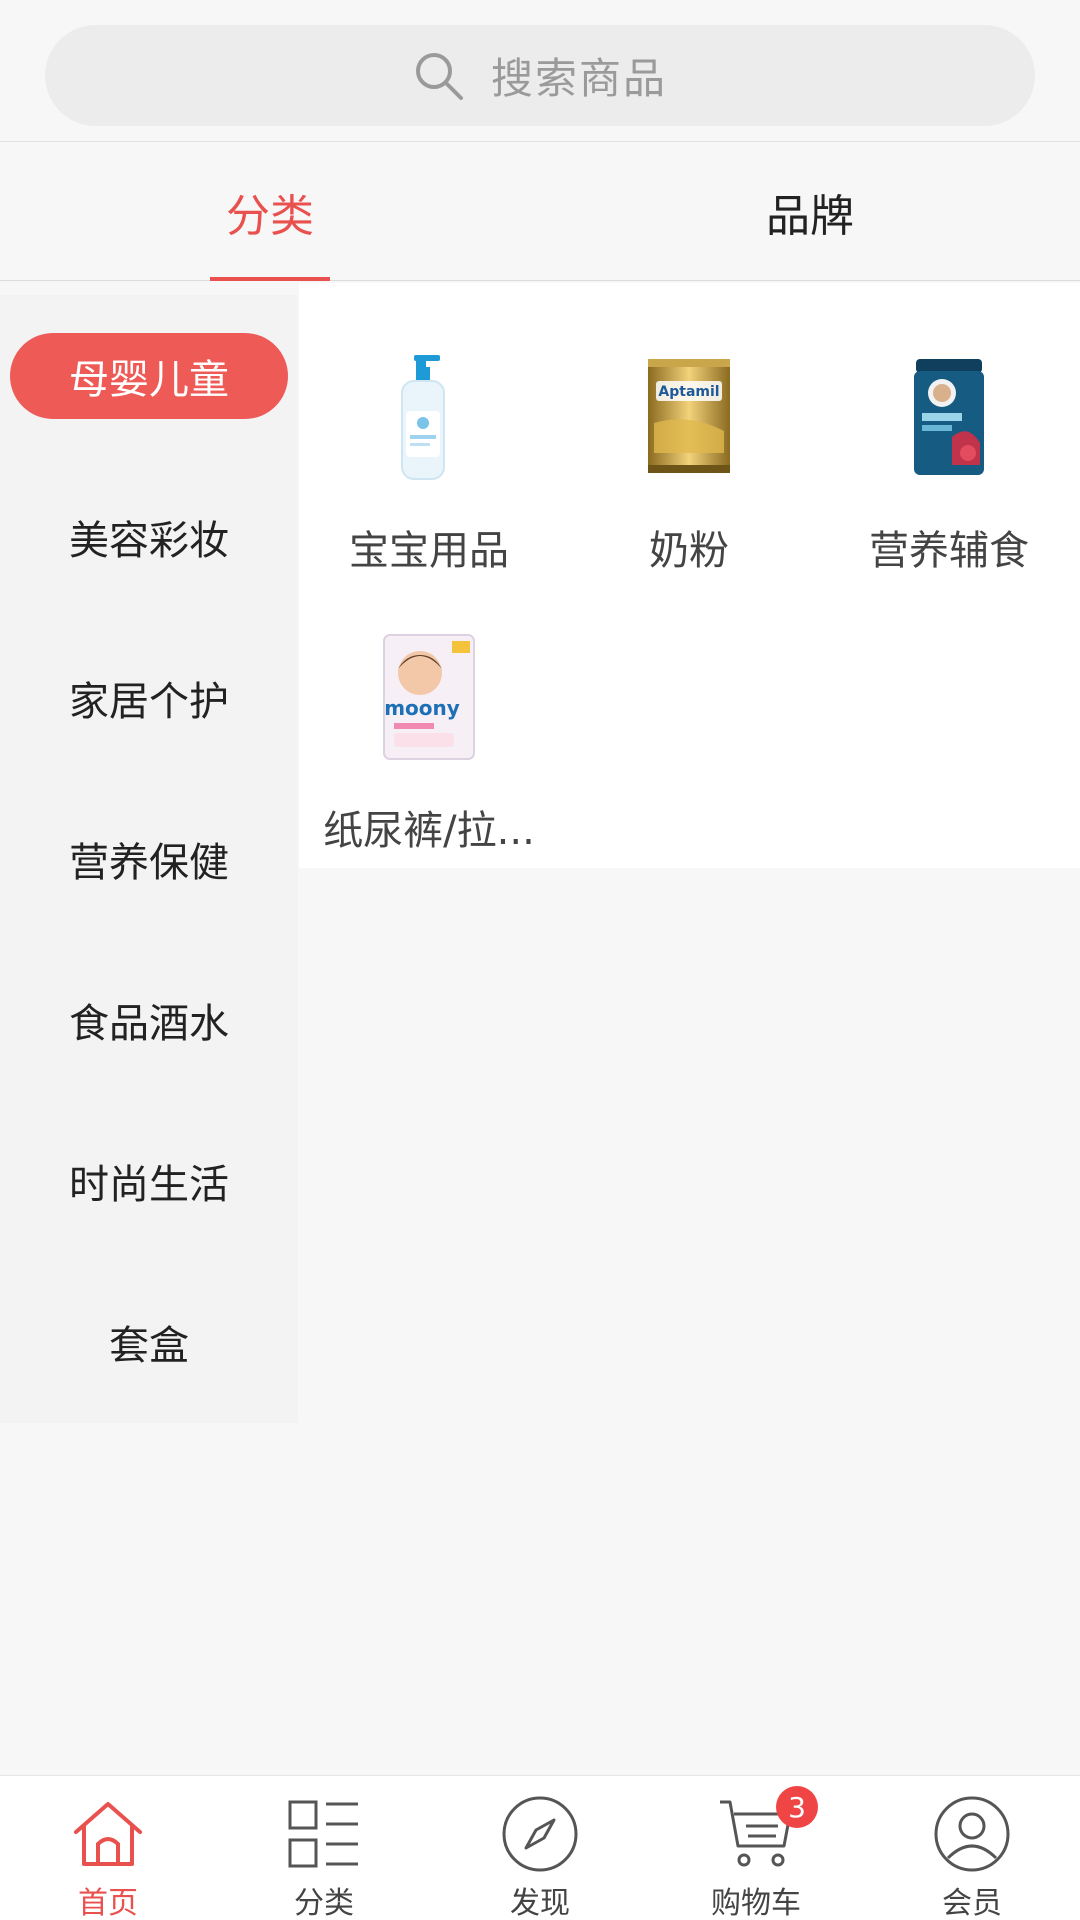 The image size is (1080, 1920). Describe the element at coordinates (949, 417) in the screenshot. I see `baby-cereal-canister-image` at that location.